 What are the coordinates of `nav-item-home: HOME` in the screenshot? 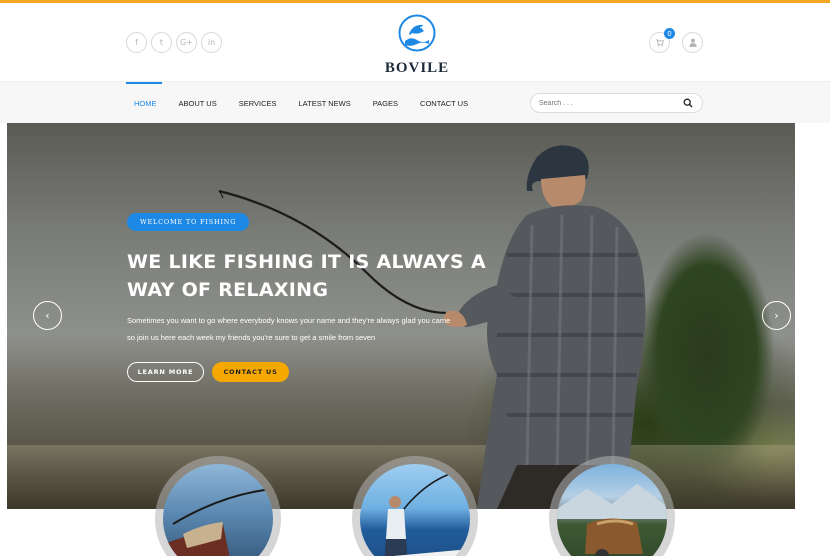 It's located at (147, 103).